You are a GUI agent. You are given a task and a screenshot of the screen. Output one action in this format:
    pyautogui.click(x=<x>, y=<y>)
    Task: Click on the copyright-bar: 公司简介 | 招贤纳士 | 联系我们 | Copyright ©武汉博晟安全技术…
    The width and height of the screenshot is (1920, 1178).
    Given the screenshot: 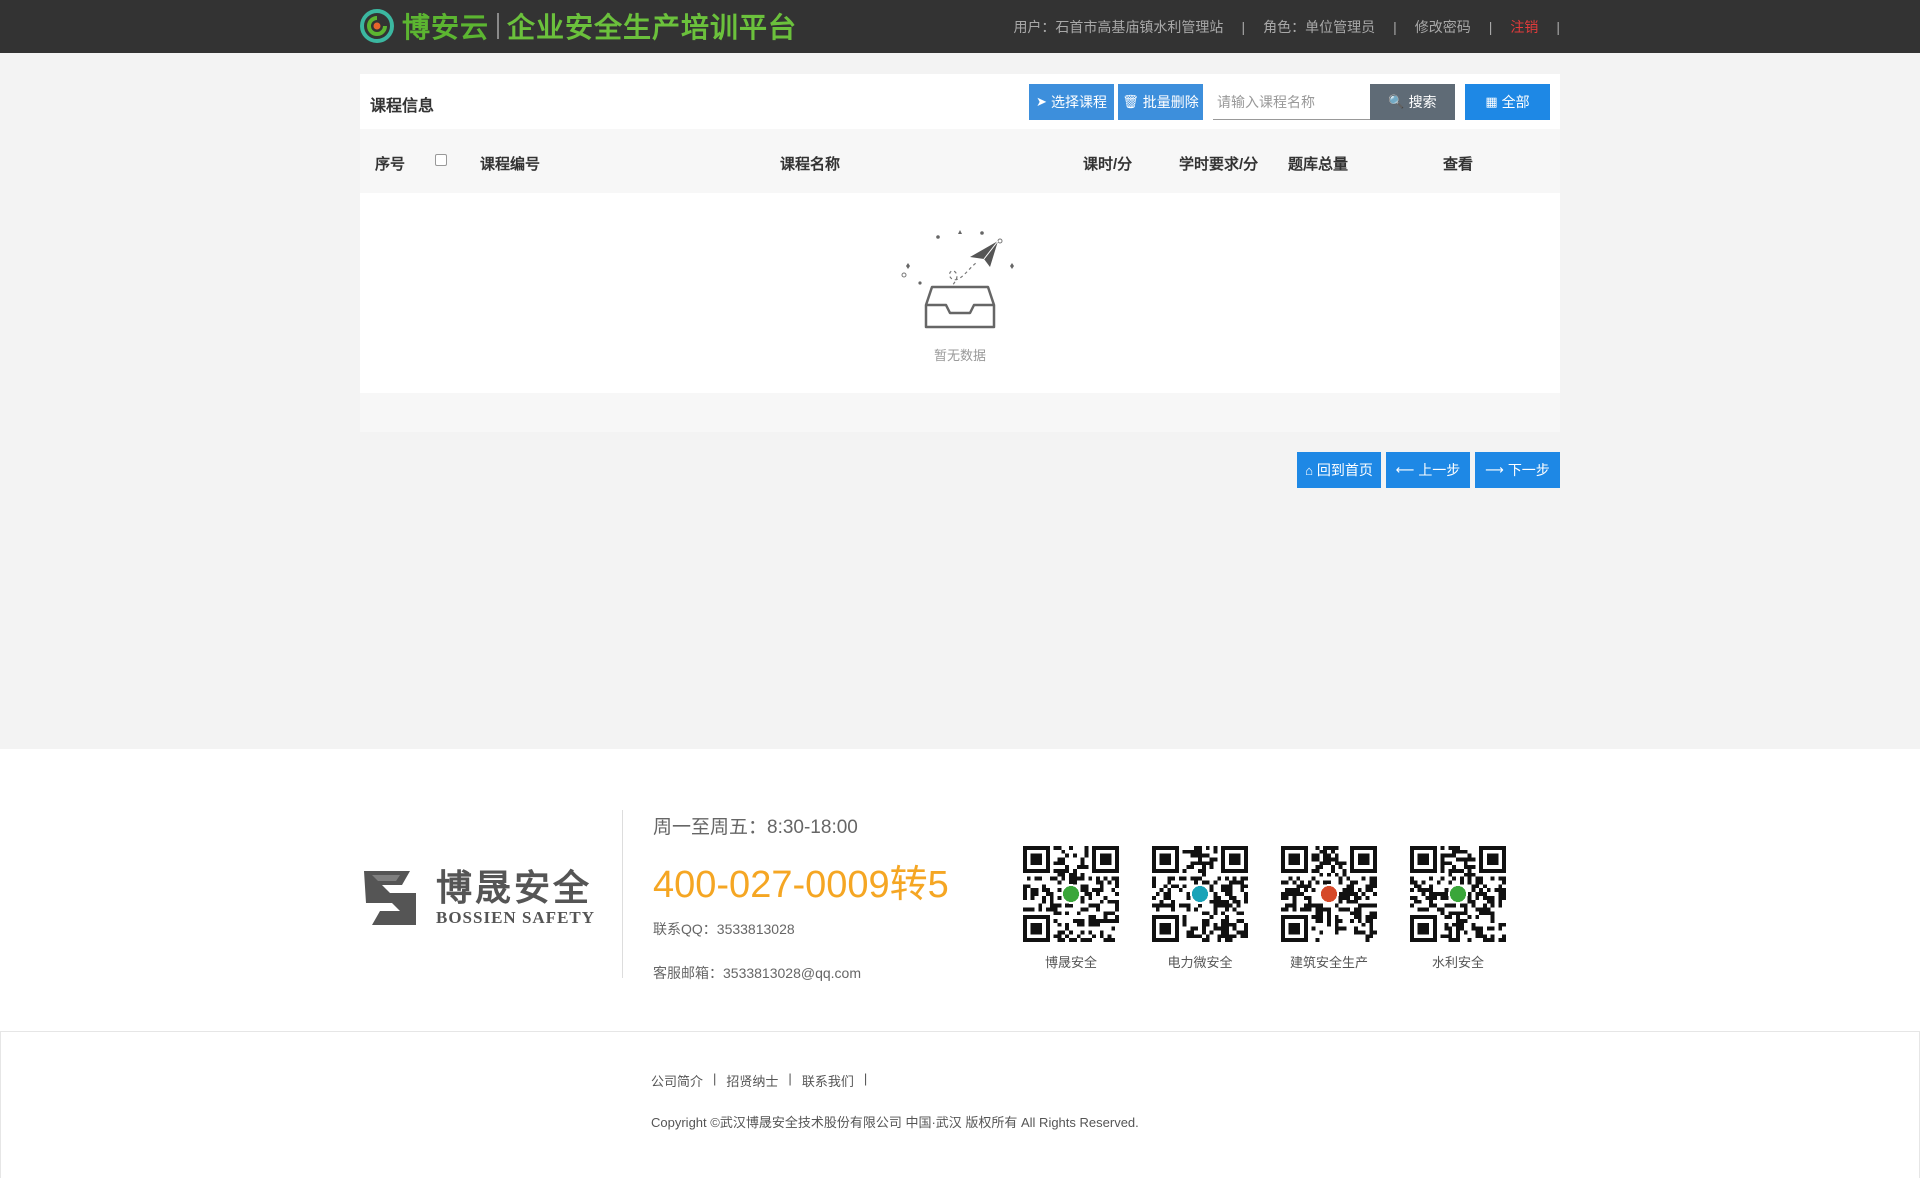 What is the action you would take?
    pyautogui.click(x=960, y=1104)
    